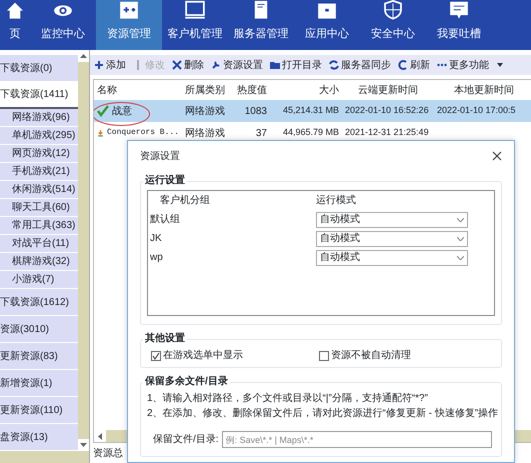 The height and width of the screenshot is (463, 531). What do you see at coordinates (39, 329) in the screenshot?
I see `sidebar-item: 资源(3010)` at bounding box center [39, 329].